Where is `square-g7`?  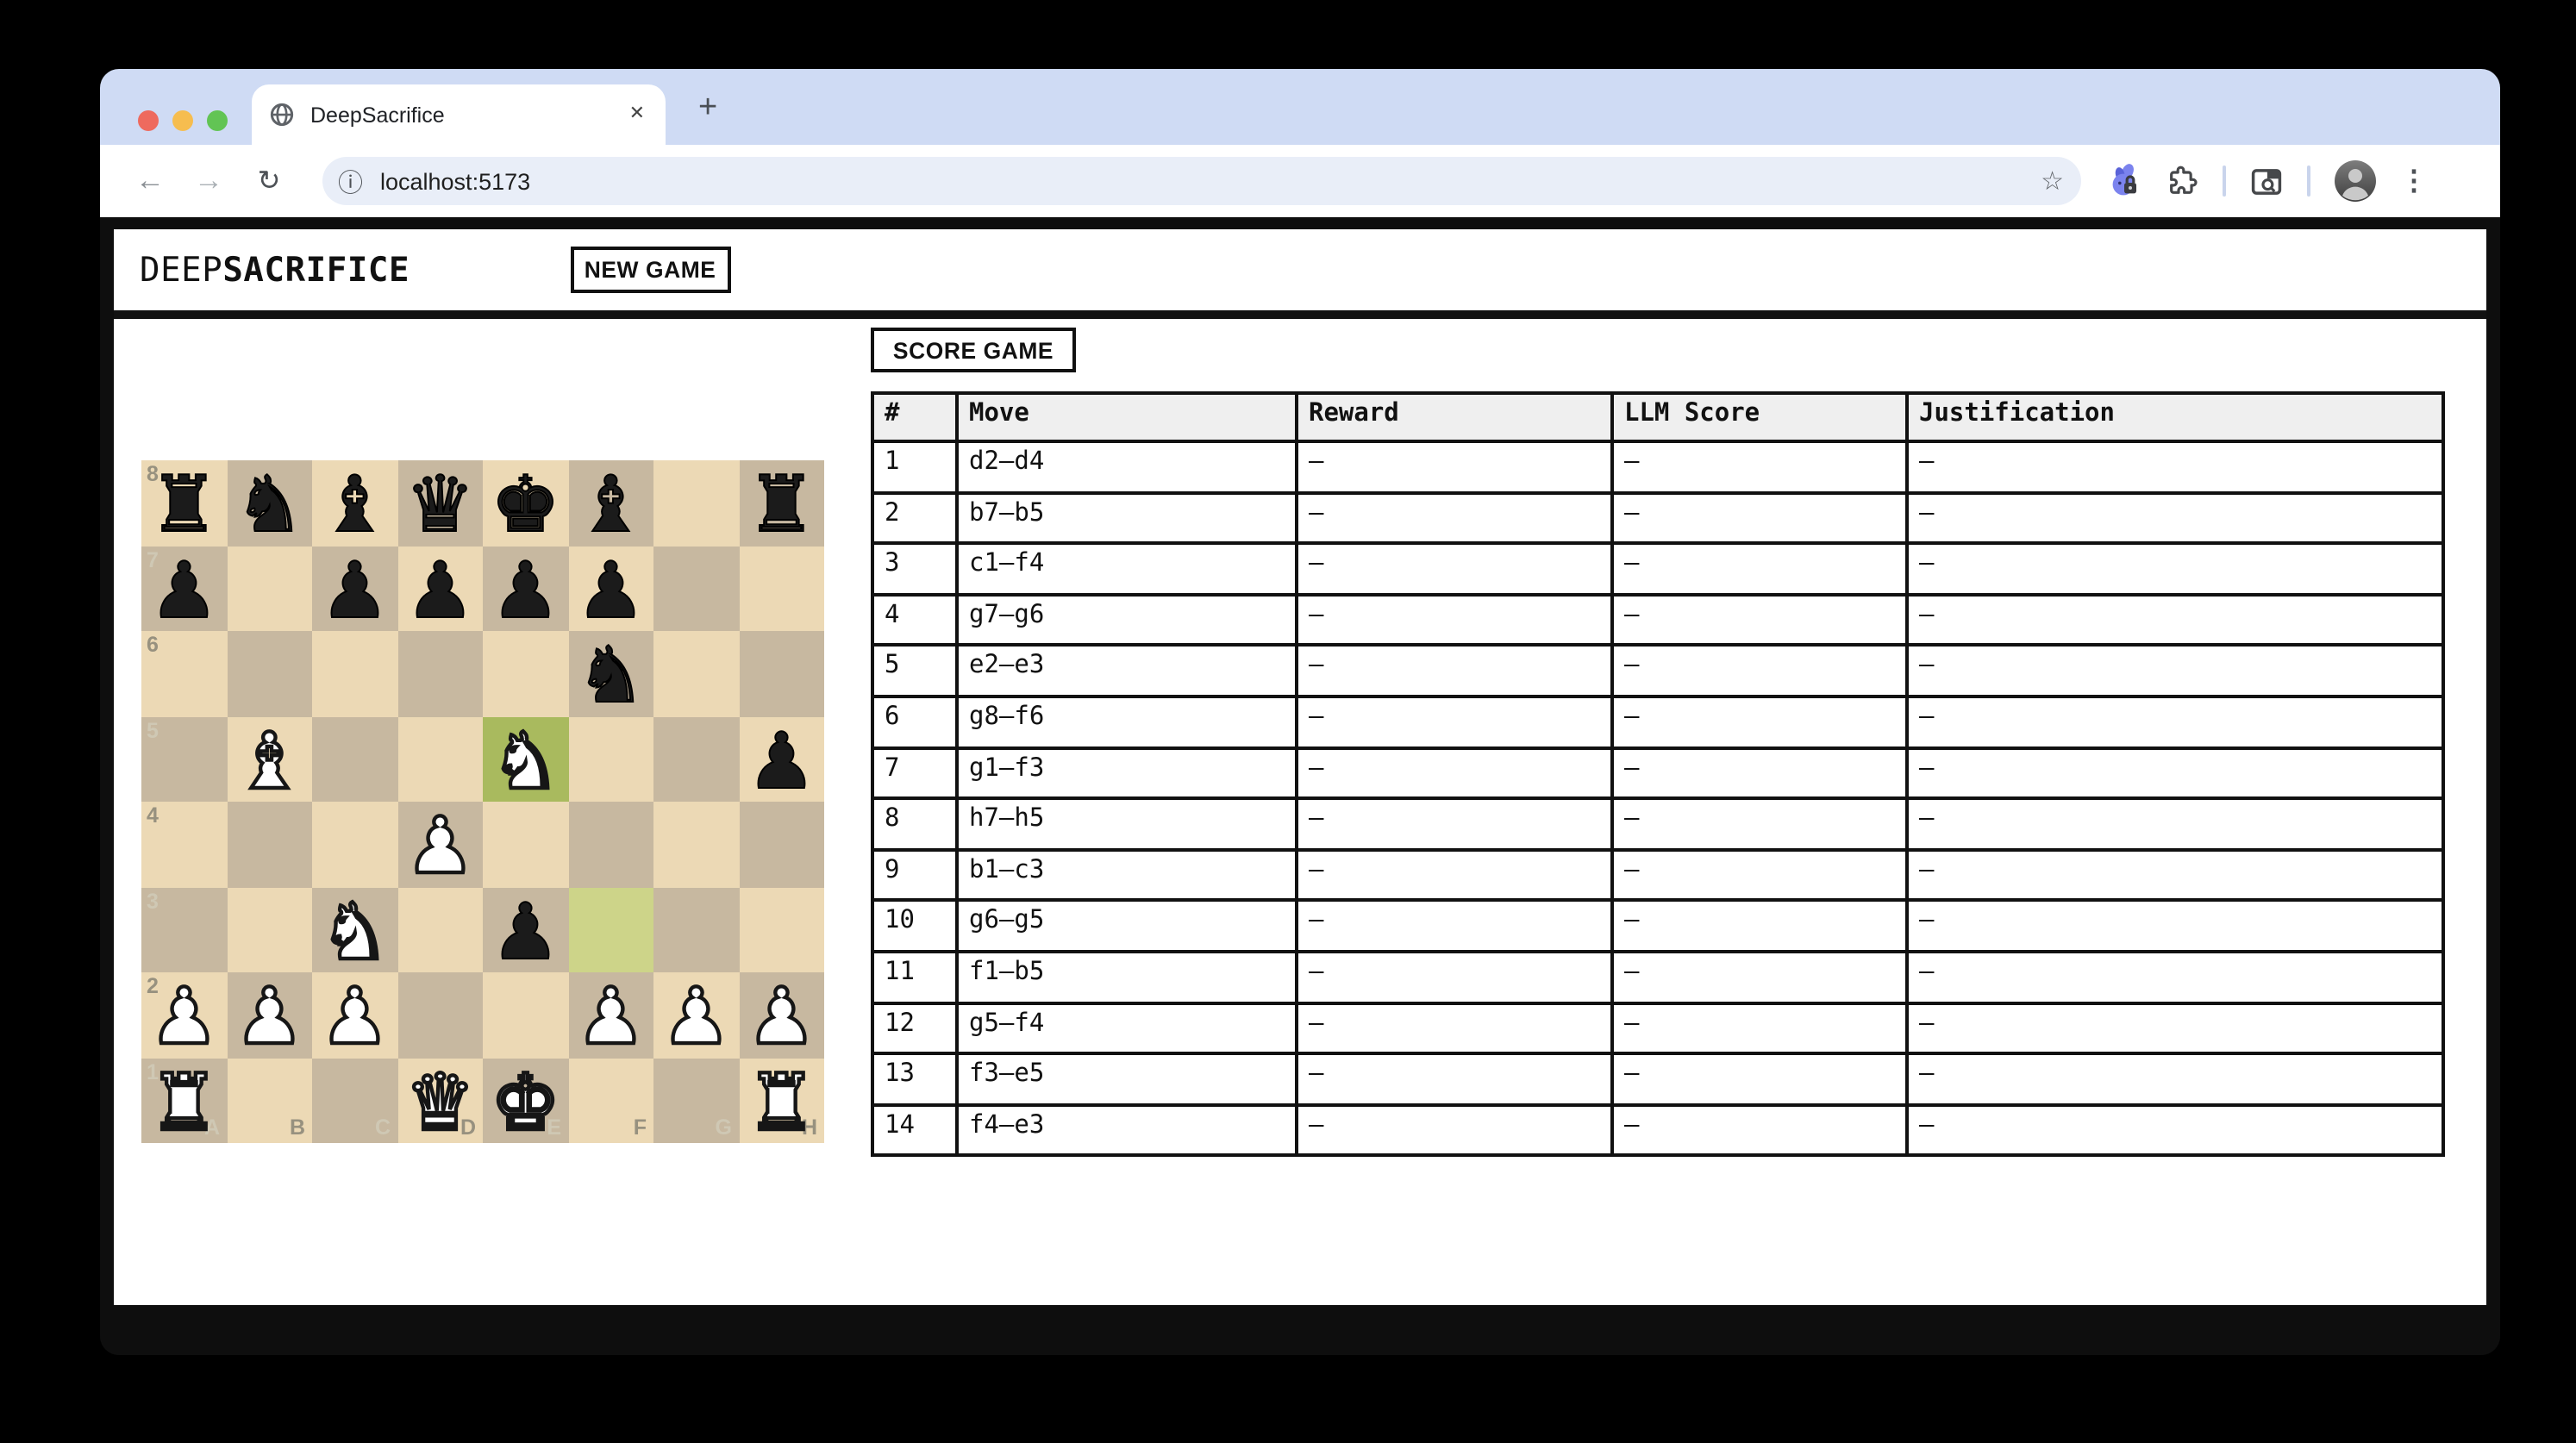
square-g7 is located at coordinates (696, 588).